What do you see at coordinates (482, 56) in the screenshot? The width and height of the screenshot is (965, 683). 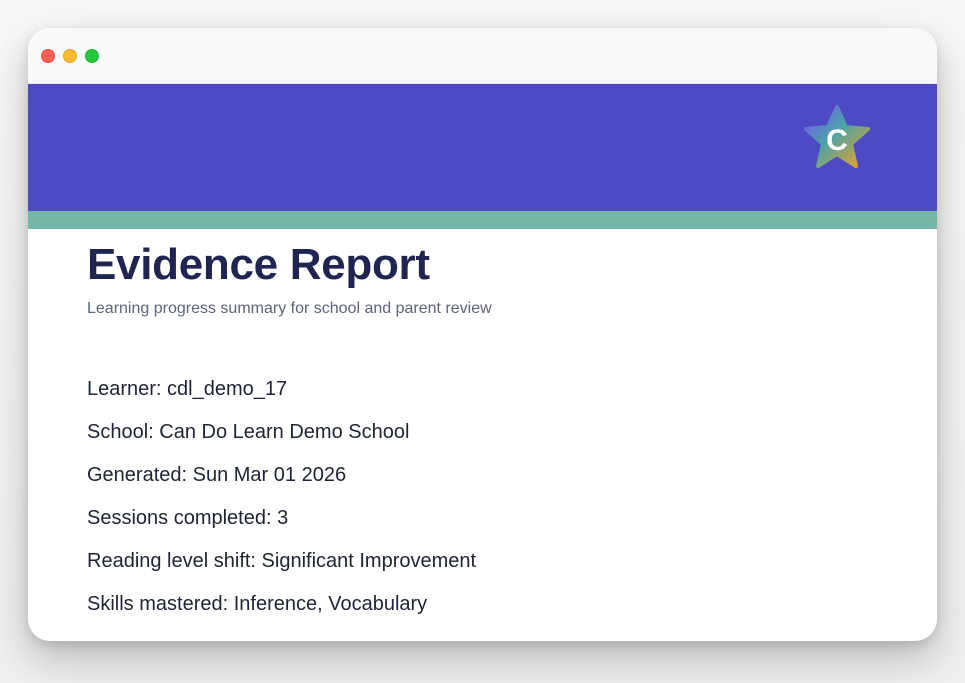 I see `window-titlebar` at bounding box center [482, 56].